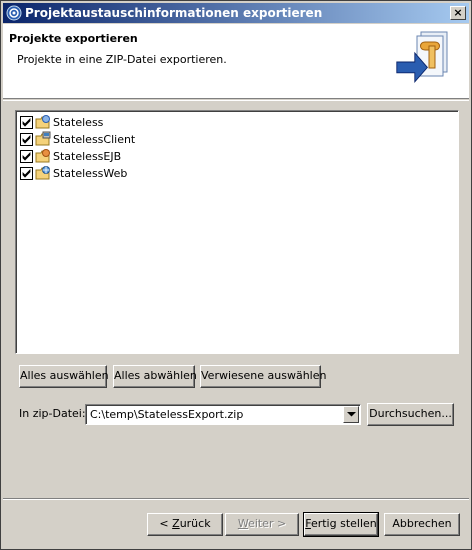 This screenshot has height=550, width=472. Describe the element at coordinates (176, 523) in the screenshot. I see `back-mnemonic: Z` at that location.